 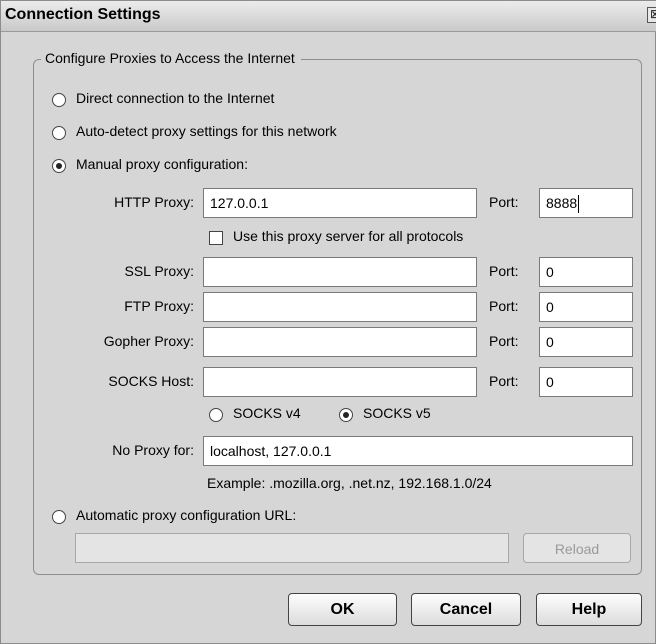 What do you see at coordinates (586, 203) in the screenshot?
I see `http-port-input: 8888` at bounding box center [586, 203].